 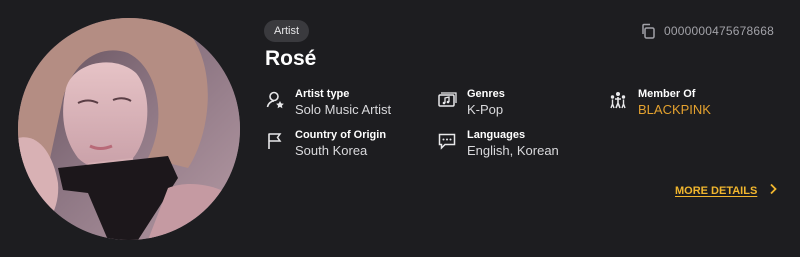 What do you see at coordinates (486, 94) in the screenshot?
I see `field-label: Genres` at bounding box center [486, 94].